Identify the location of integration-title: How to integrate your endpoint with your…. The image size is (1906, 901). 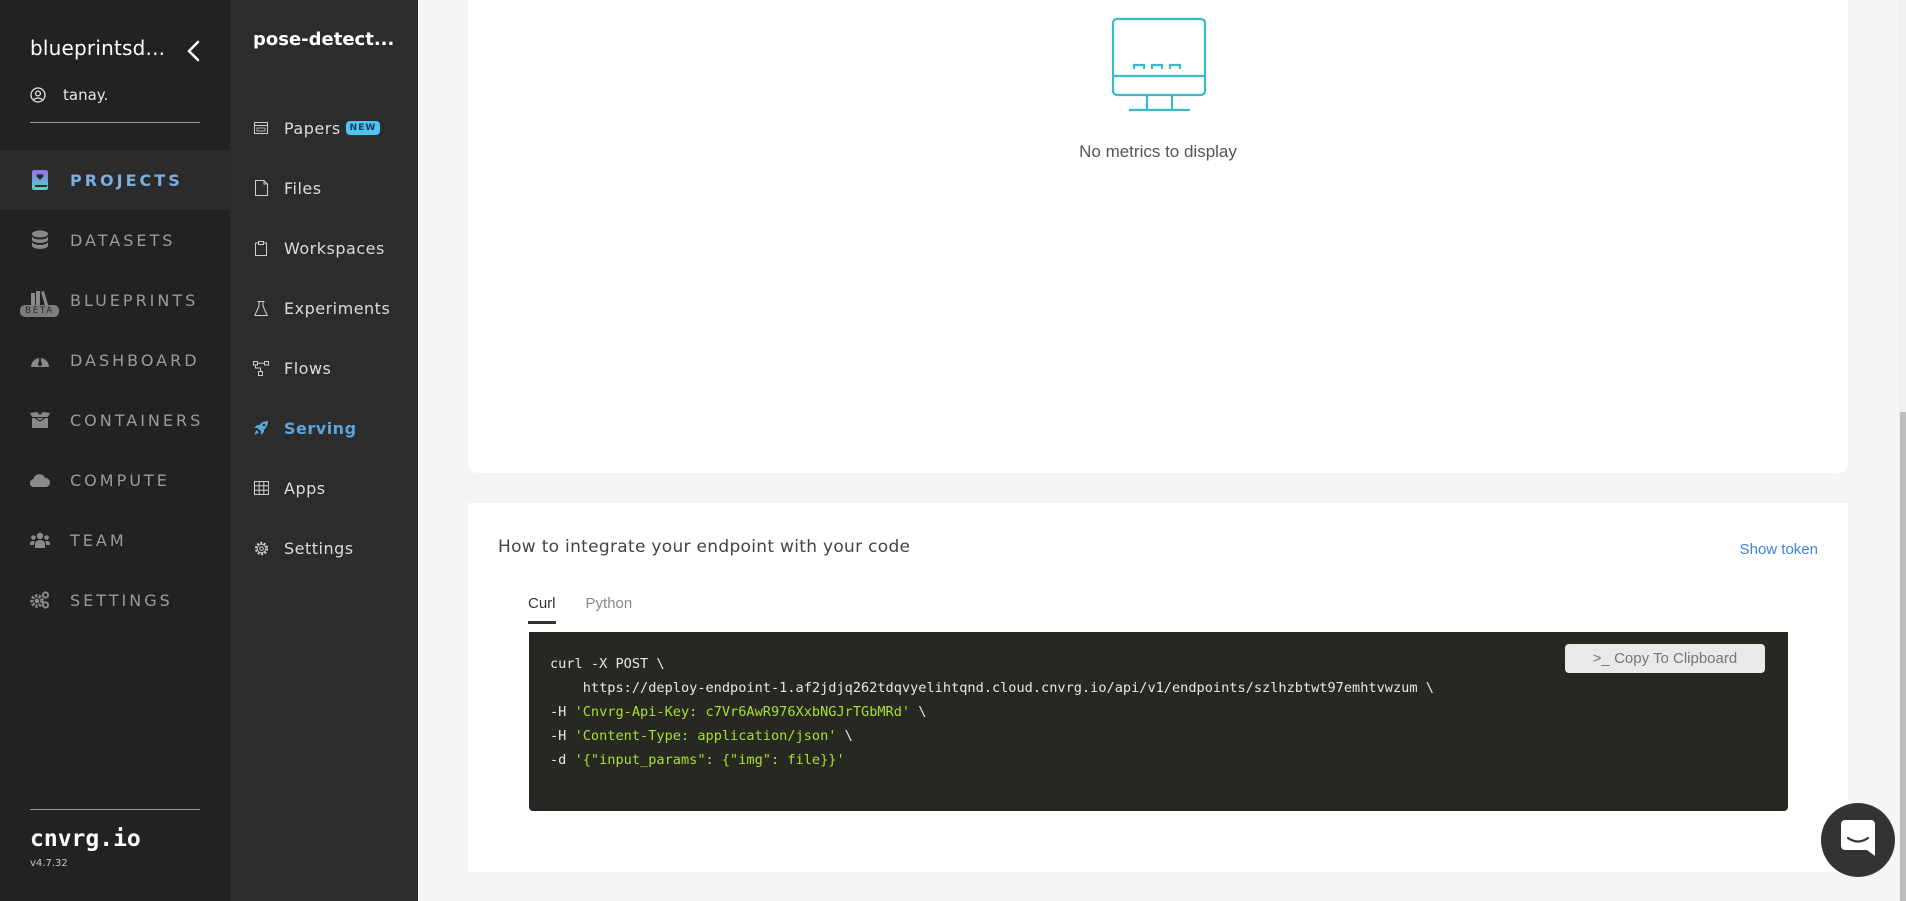
(704, 547).